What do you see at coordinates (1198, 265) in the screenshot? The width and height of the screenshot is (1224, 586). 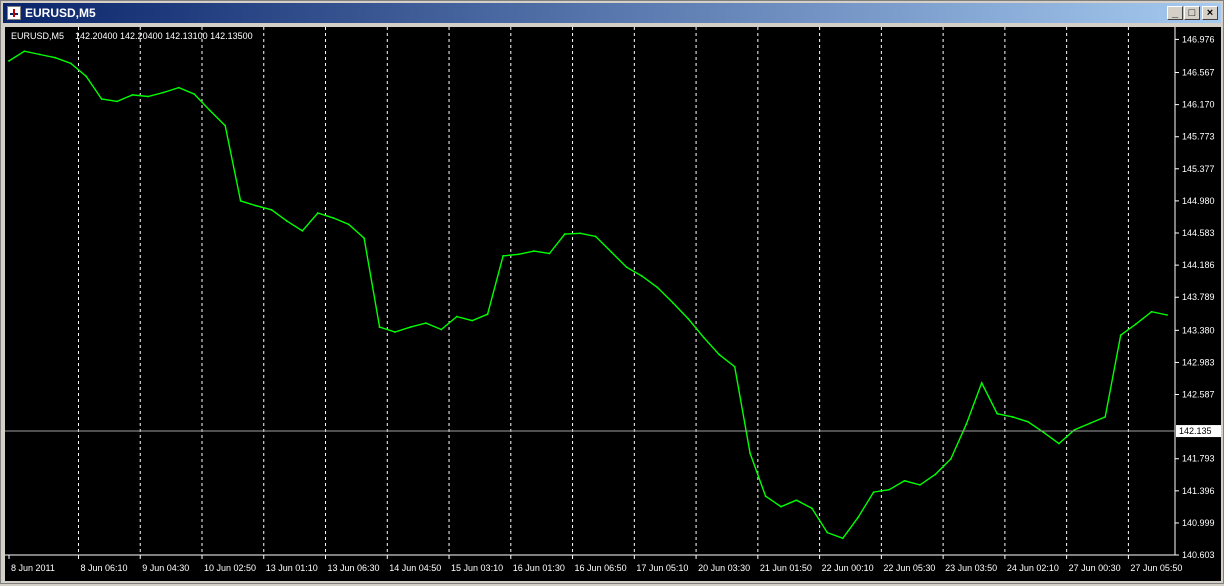 I see `y-tick-label: 144.186` at bounding box center [1198, 265].